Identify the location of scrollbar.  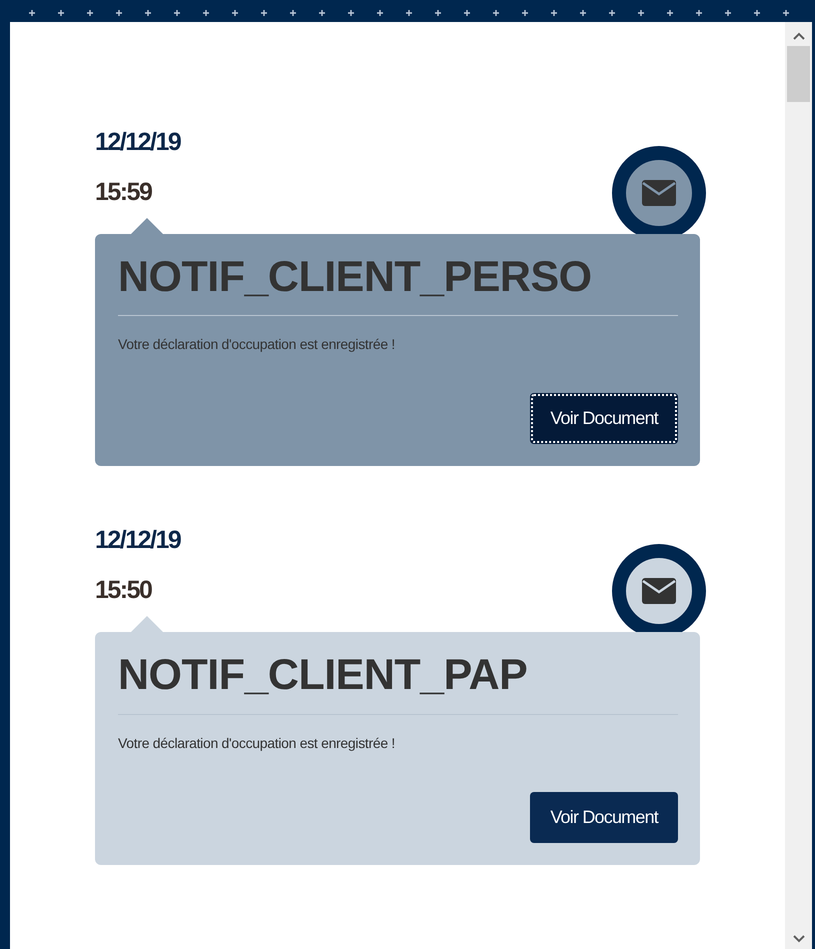
(798, 485).